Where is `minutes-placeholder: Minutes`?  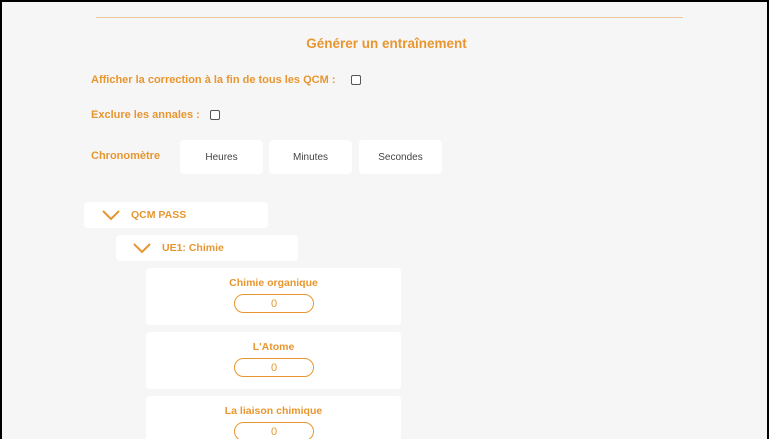
minutes-placeholder: Minutes is located at coordinates (310, 157).